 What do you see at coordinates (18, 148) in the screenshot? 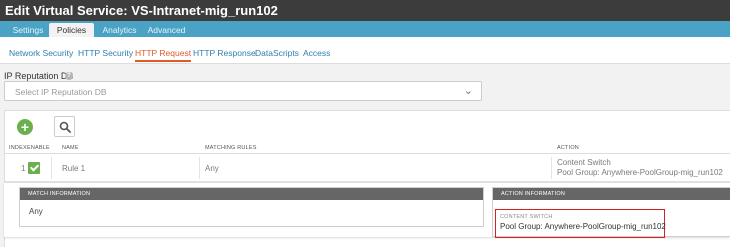
I see `column-header-index: INDEX` at bounding box center [18, 148].